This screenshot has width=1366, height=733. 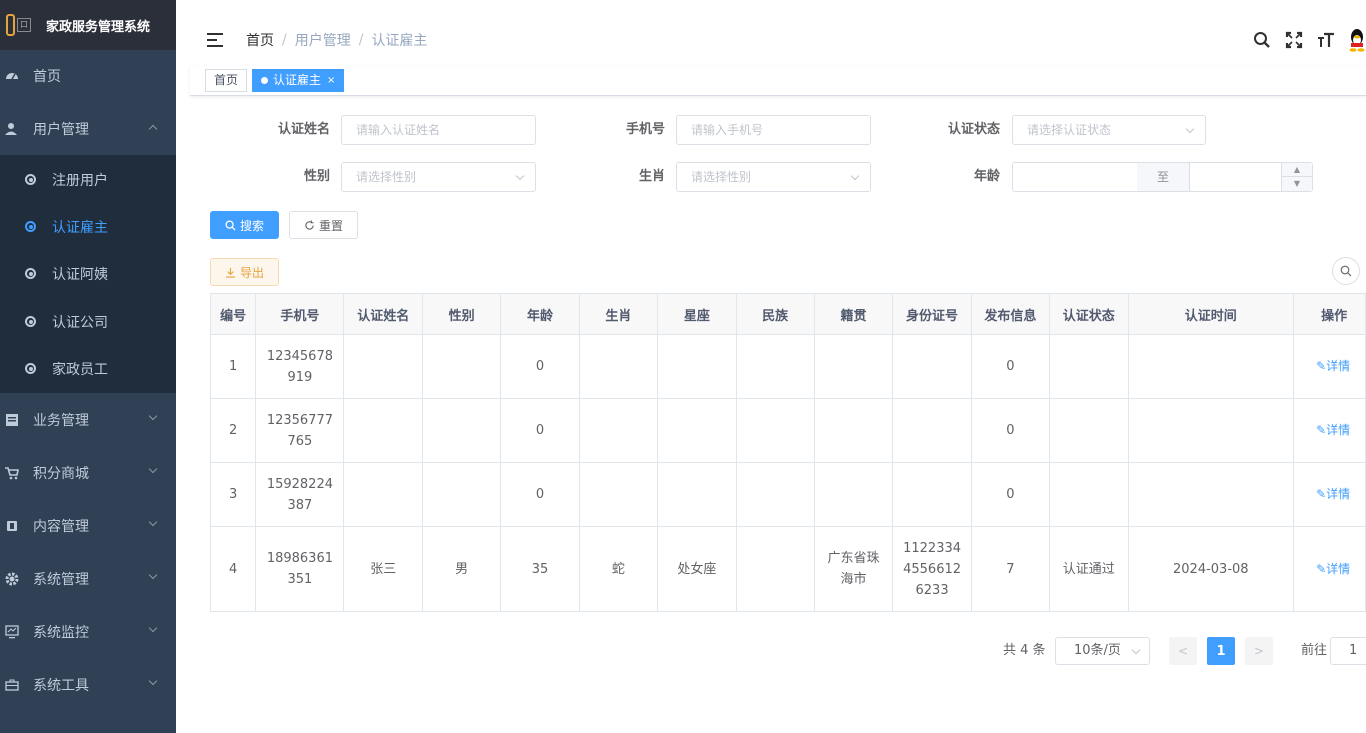 I want to click on download-icon, so click(x=230, y=272).